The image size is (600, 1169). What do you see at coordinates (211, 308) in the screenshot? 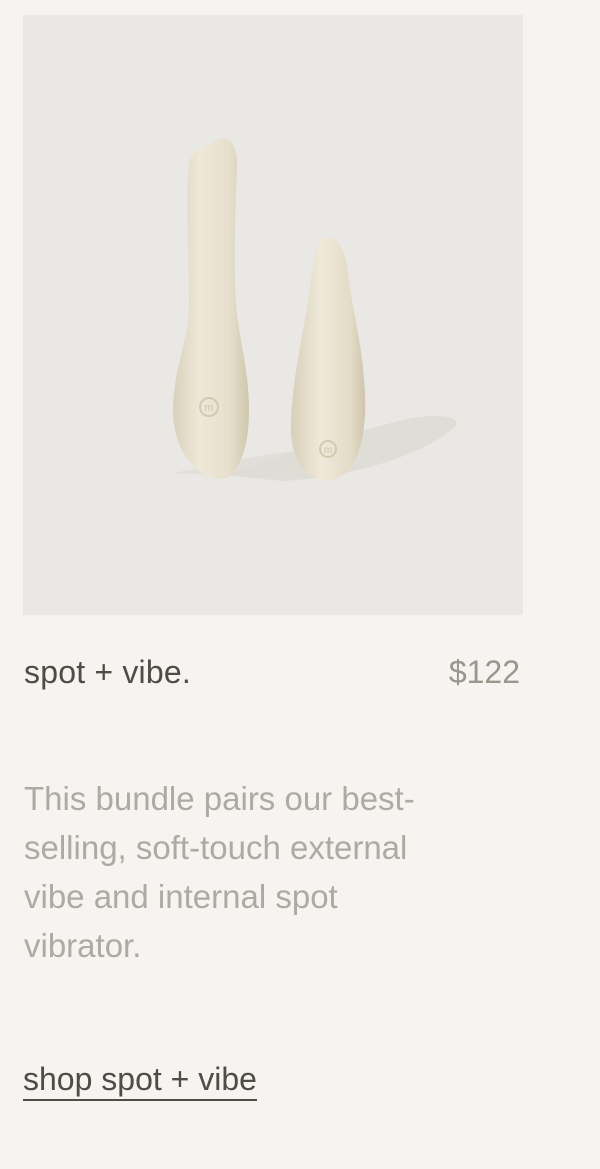
I see `tall-vibrator` at bounding box center [211, 308].